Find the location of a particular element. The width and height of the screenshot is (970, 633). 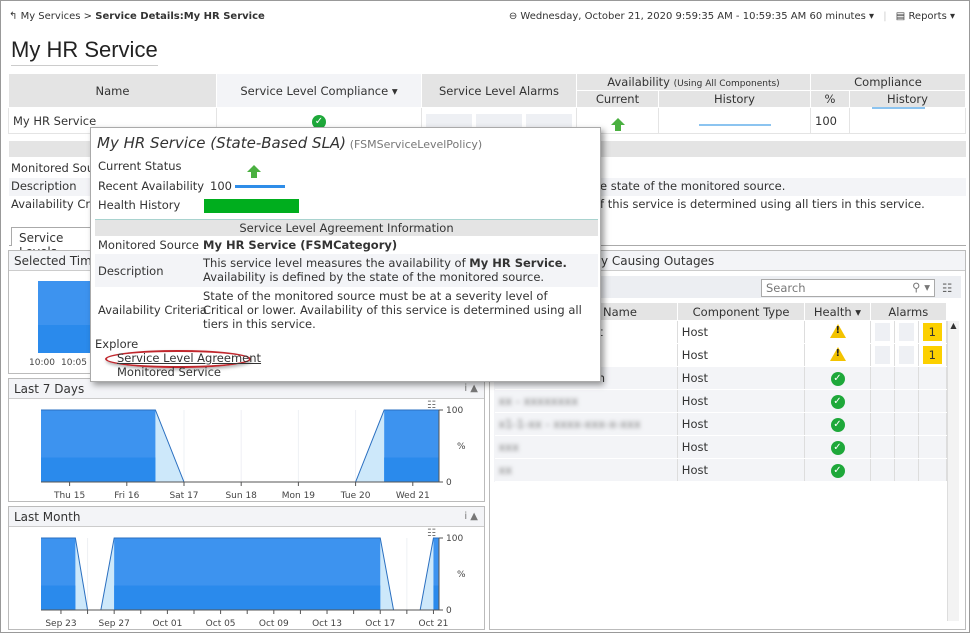

x-tick-label: Sep 27 is located at coordinates (114, 624).